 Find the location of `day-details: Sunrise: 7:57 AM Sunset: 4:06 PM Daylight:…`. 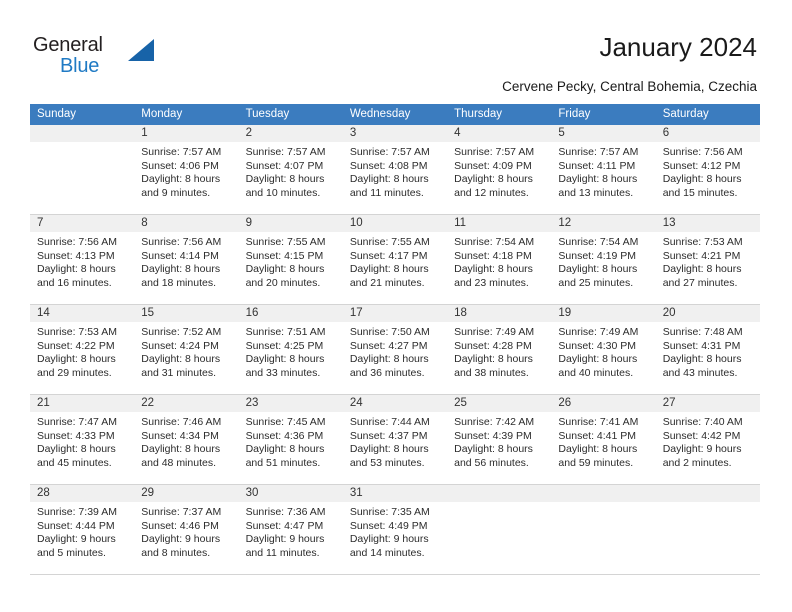

day-details: Sunrise: 7:57 AM Sunset: 4:06 PM Daylight:… is located at coordinates (186, 174).